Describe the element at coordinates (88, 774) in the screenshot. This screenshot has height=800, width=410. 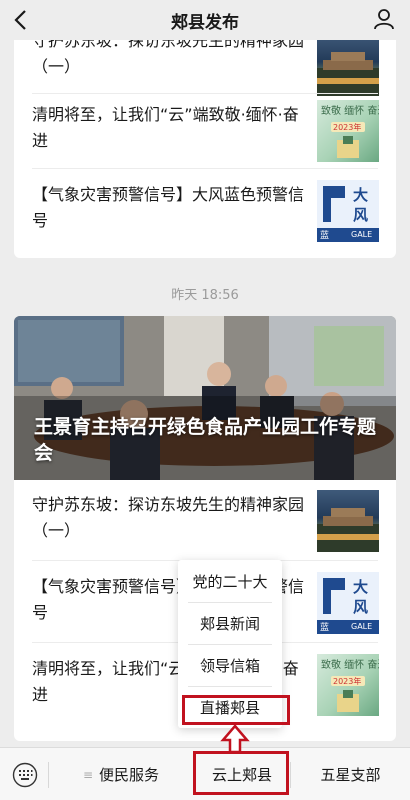
I see `menu-indicator-icon: ≡` at that location.